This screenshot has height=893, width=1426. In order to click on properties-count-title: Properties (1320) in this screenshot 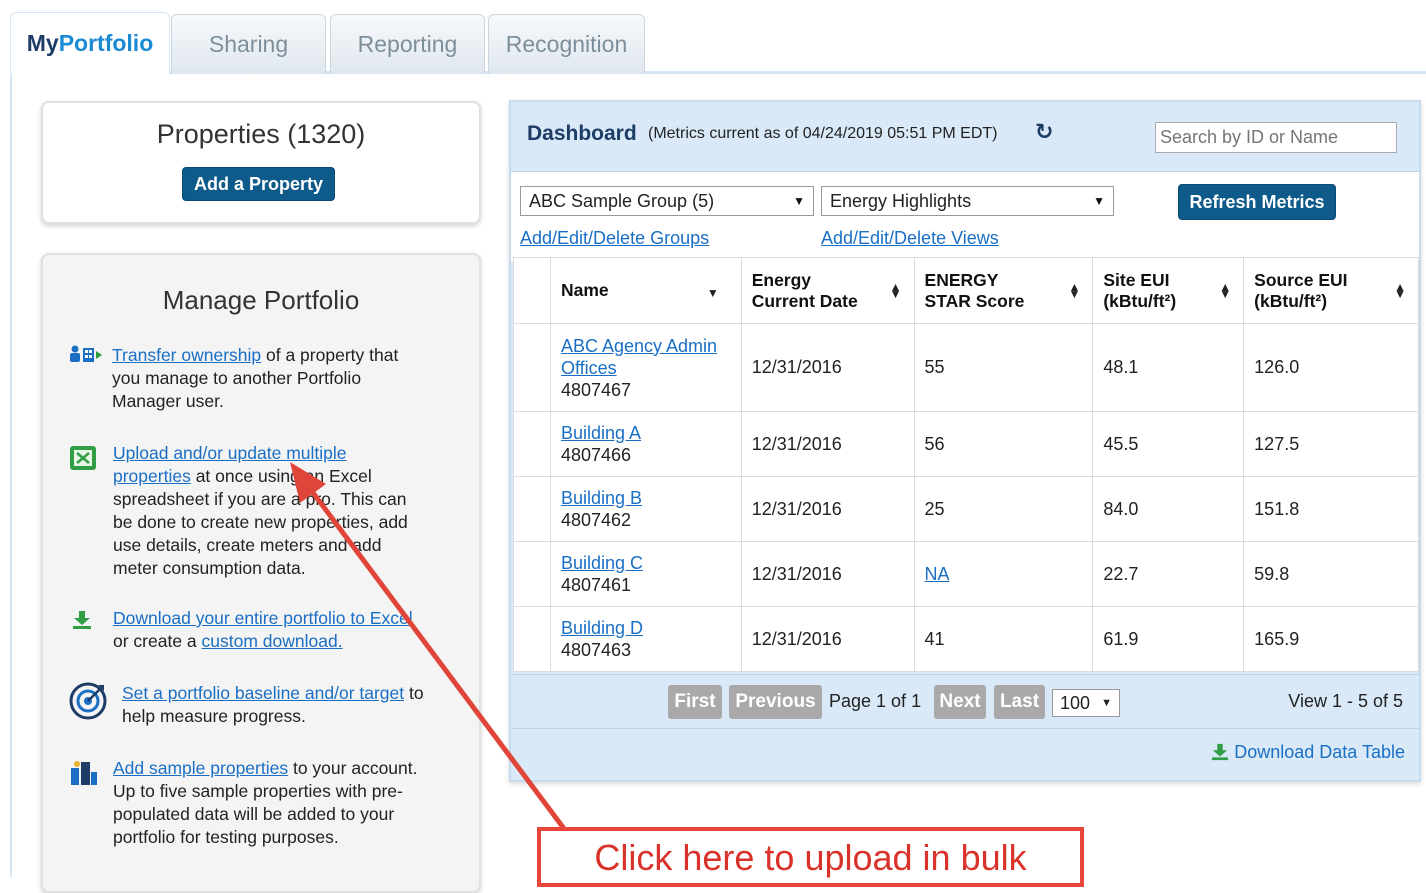, I will do `click(261, 134)`.